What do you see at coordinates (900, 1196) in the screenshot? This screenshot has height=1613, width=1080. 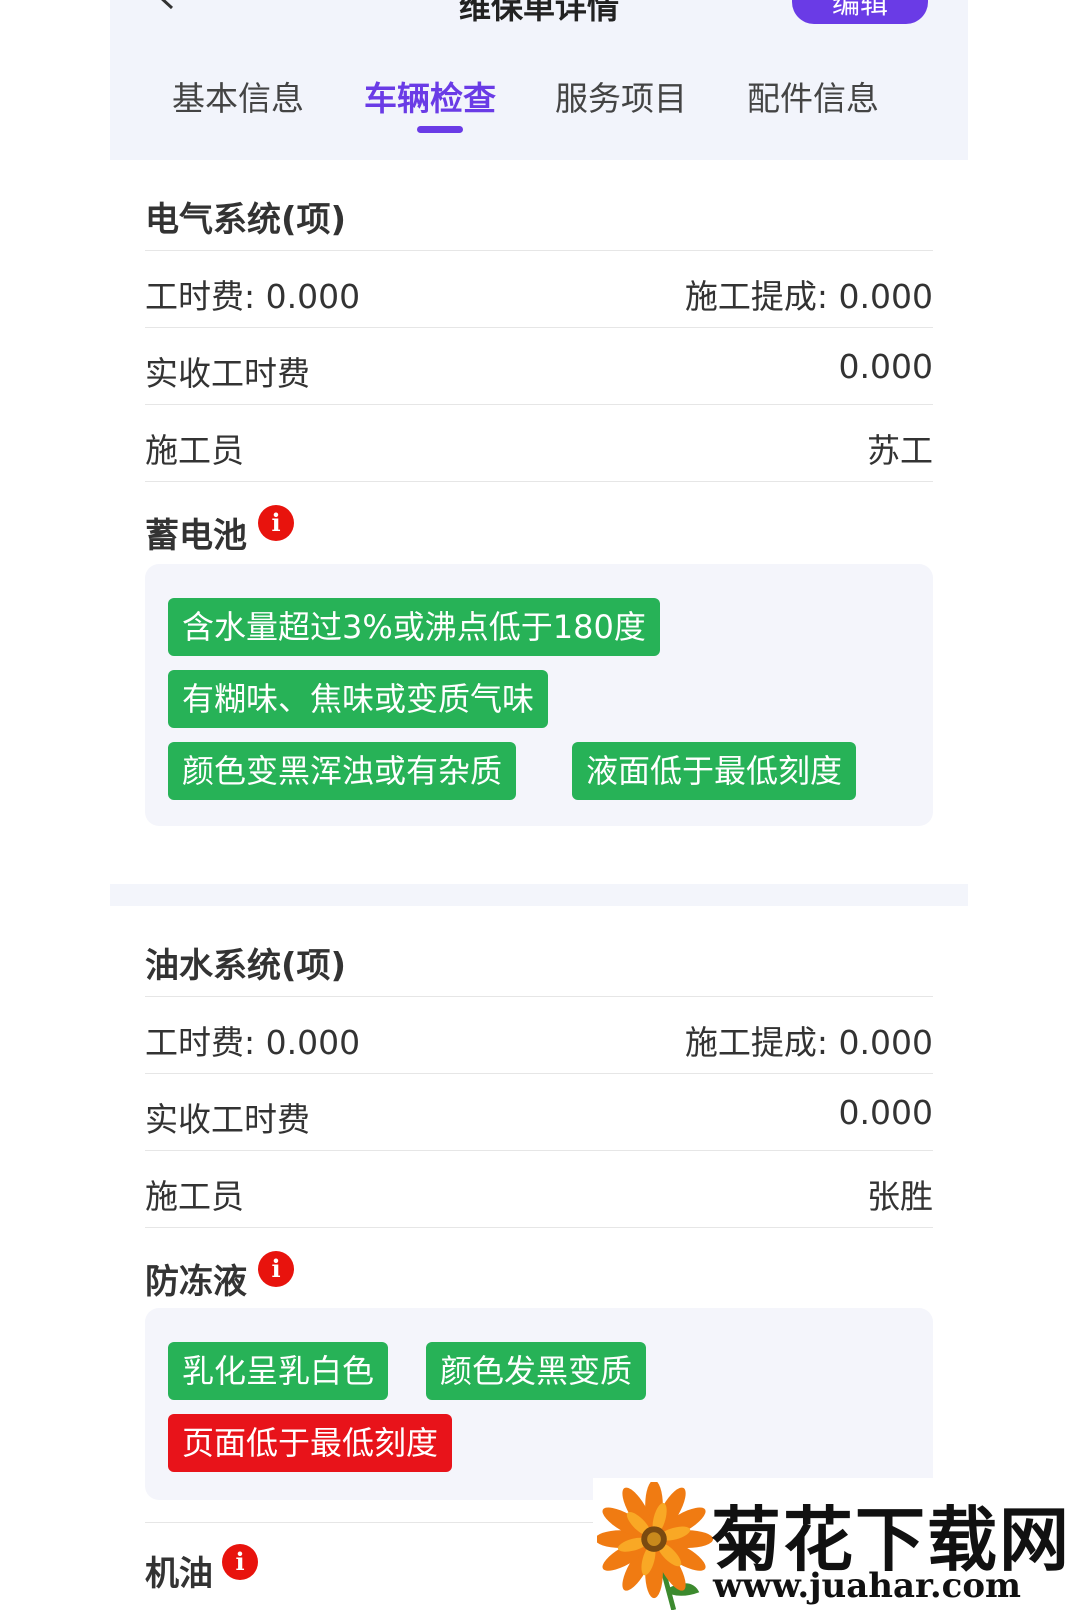 I see `worker-value: 张胜` at bounding box center [900, 1196].